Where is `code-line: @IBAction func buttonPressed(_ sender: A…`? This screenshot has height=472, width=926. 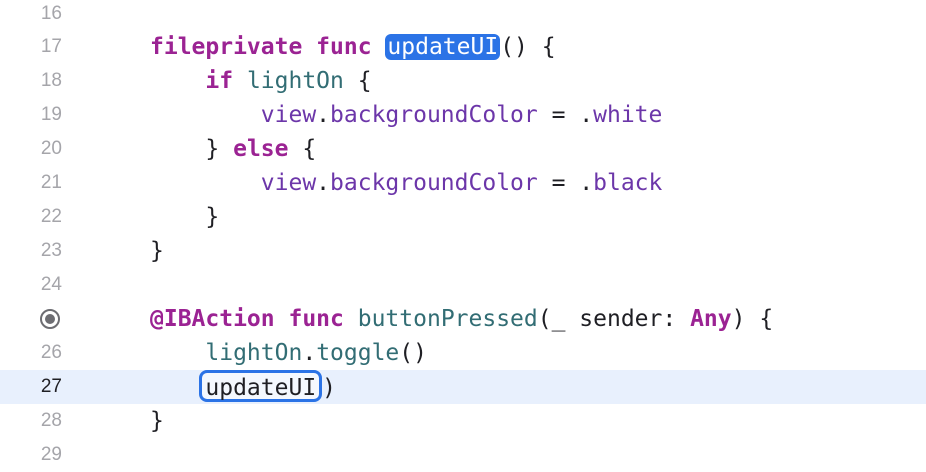 code-line: @IBAction func buttonPressed(_ sender: A… is located at coordinates (463, 319).